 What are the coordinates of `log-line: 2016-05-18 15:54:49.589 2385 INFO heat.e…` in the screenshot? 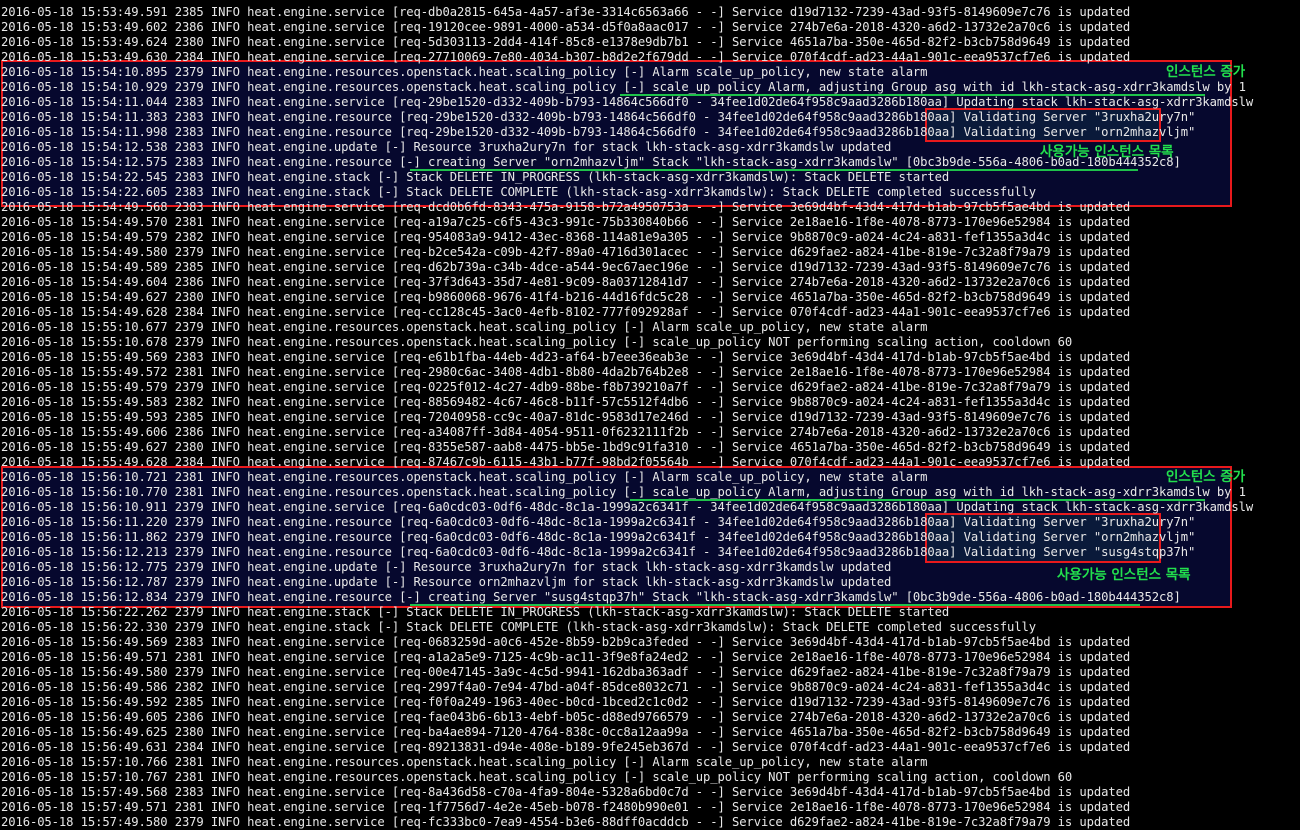 It's located at (566, 267).